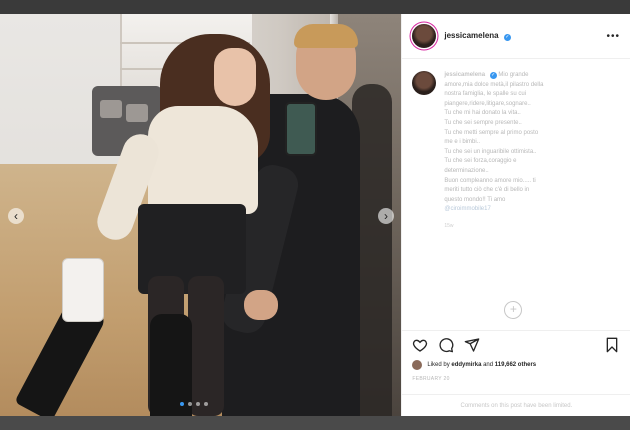  Describe the element at coordinates (488, 365) in the screenshot. I see `likes-and: and` at that location.